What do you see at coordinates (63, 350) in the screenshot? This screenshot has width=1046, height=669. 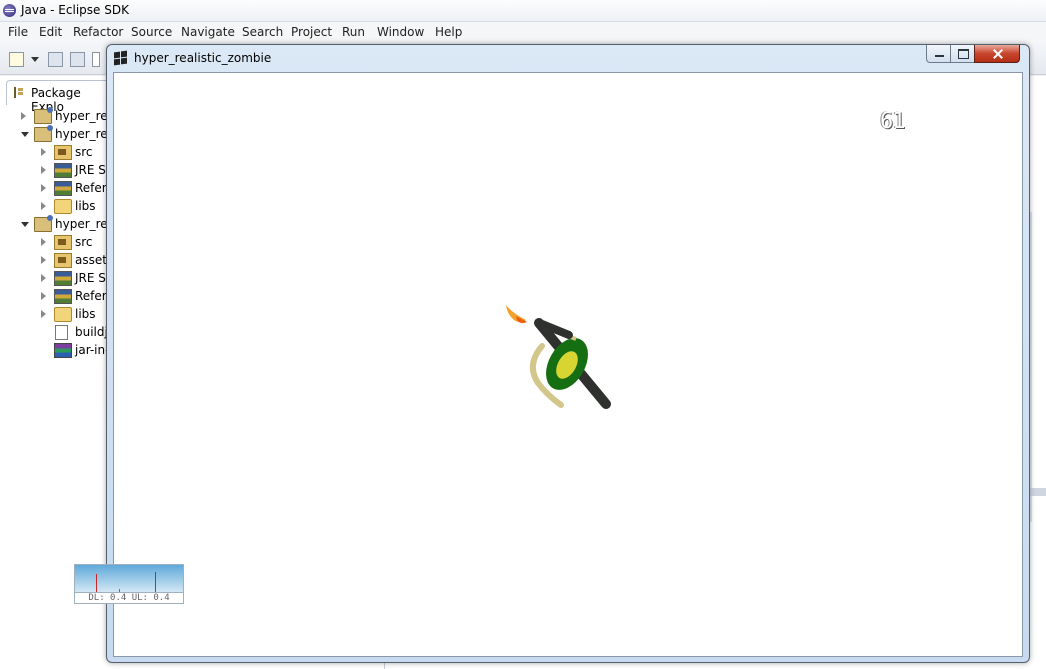 I see `jar-icon` at bounding box center [63, 350].